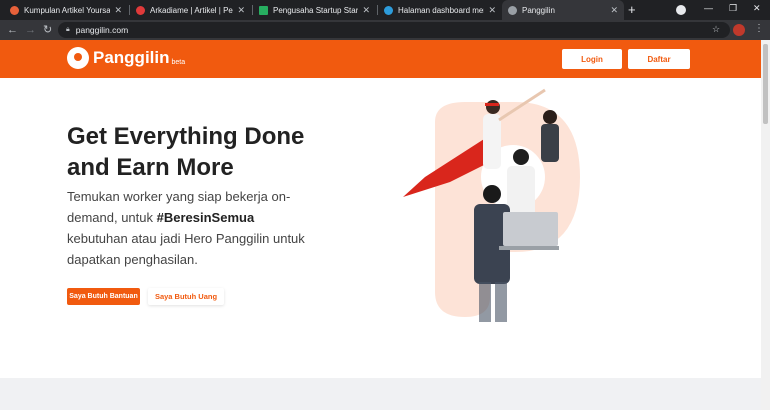 This screenshot has height=410, width=770. Describe the element at coordinates (757, 8) in the screenshot. I see `close-window-icon: ✕` at that location.